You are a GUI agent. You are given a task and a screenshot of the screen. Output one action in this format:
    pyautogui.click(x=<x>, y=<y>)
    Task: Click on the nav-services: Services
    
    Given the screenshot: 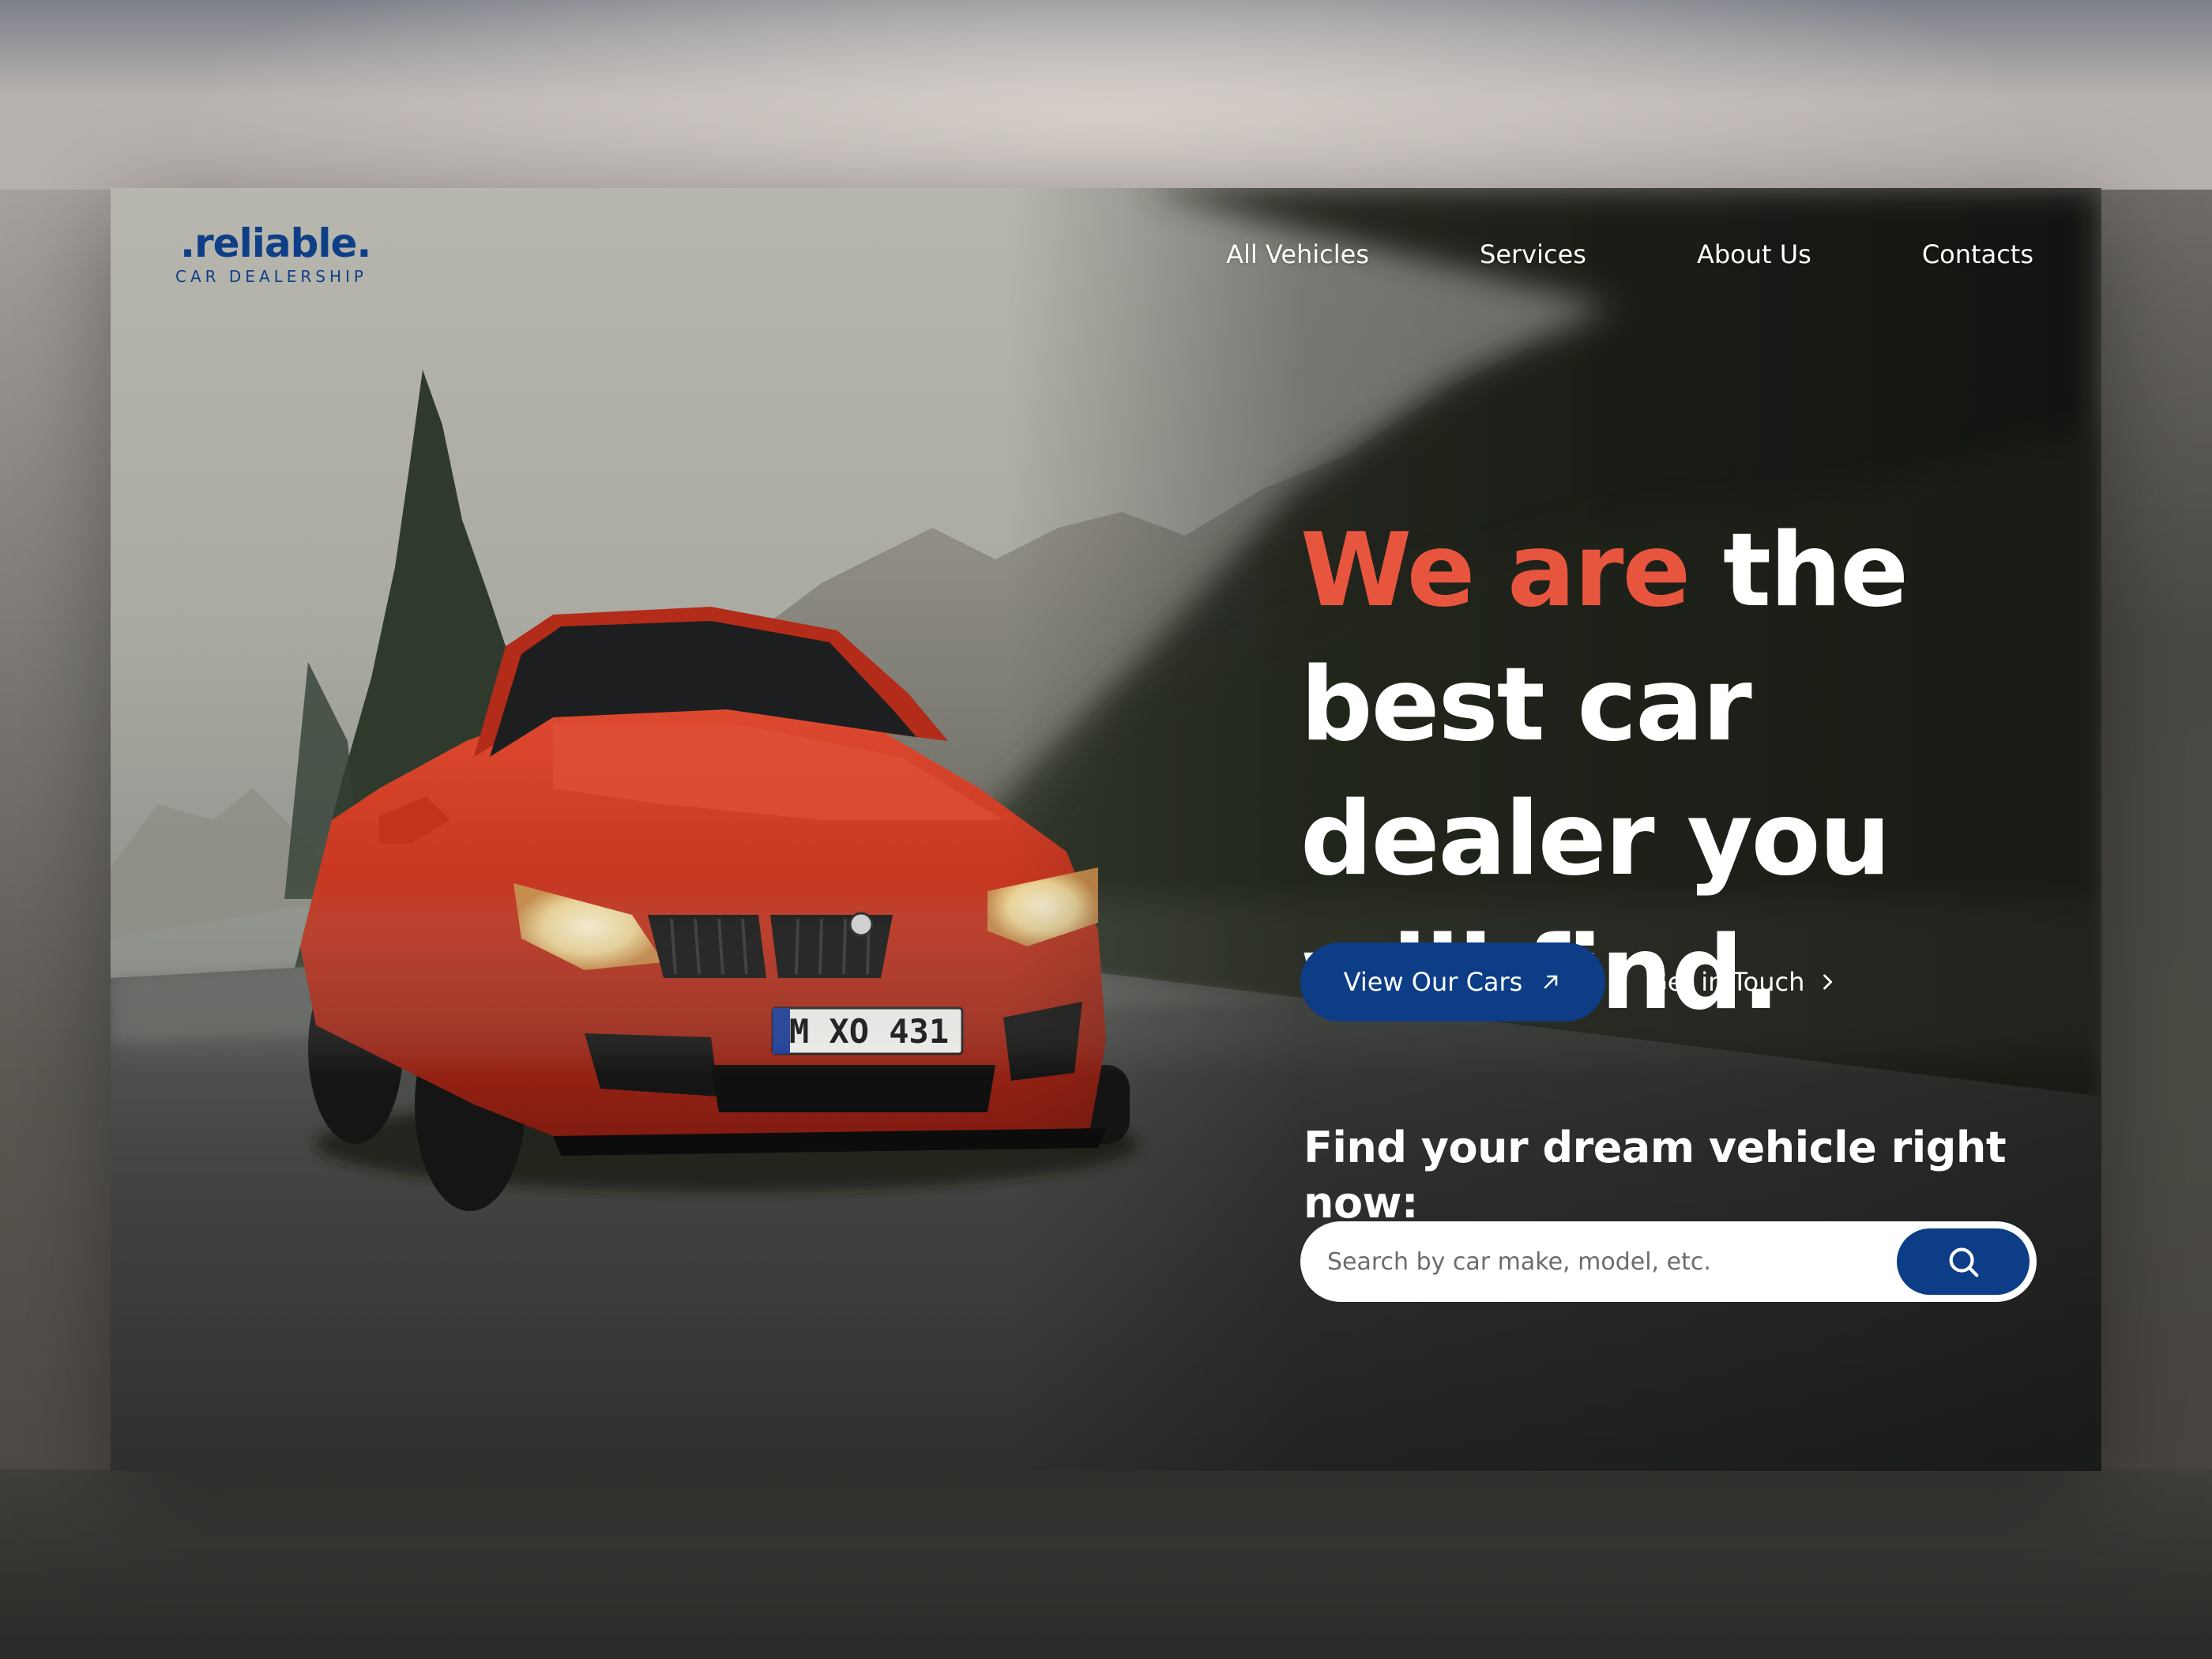 What is the action you would take?
    pyautogui.click(x=1533, y=255)
    